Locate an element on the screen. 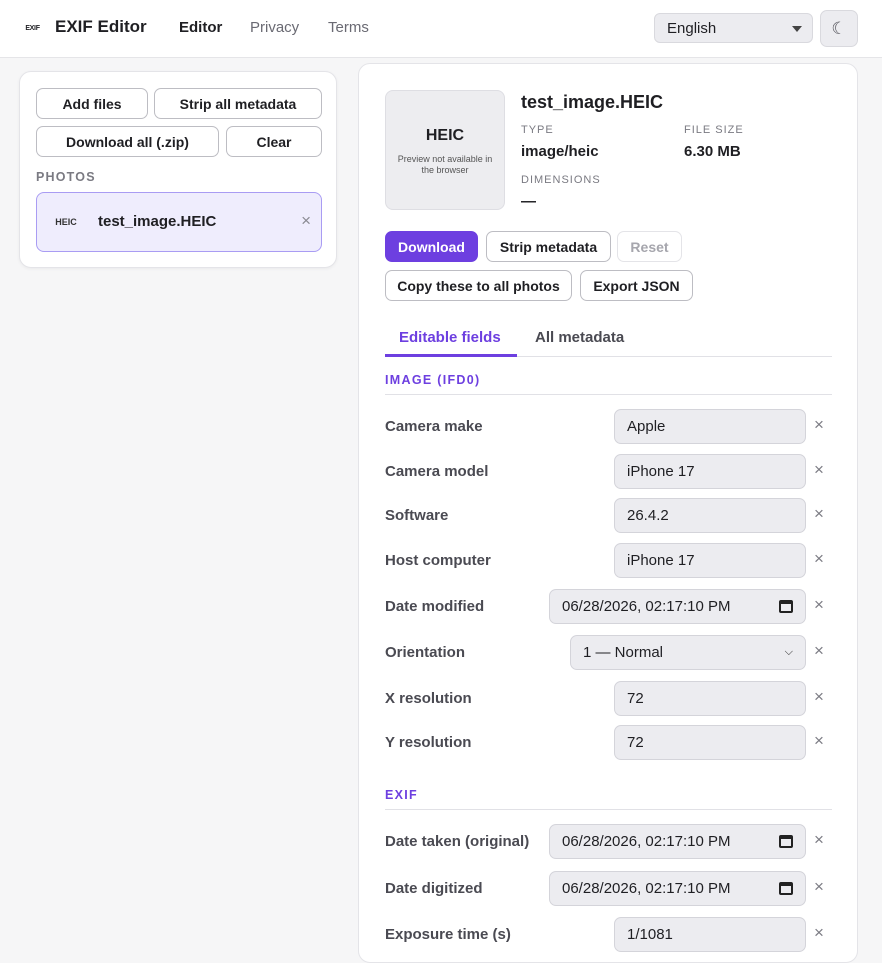 The width and height of the screenshot is (882, 963). app-logo: EXIF is located at coordinates (32, 28).